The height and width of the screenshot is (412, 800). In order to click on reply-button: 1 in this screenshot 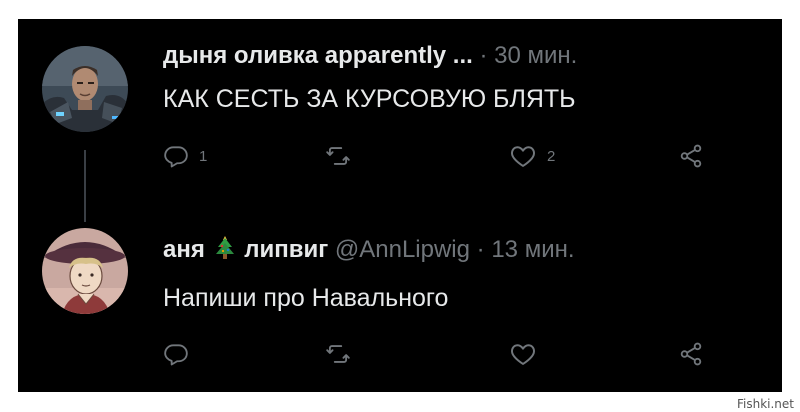, I will do `click(185, 156)`.